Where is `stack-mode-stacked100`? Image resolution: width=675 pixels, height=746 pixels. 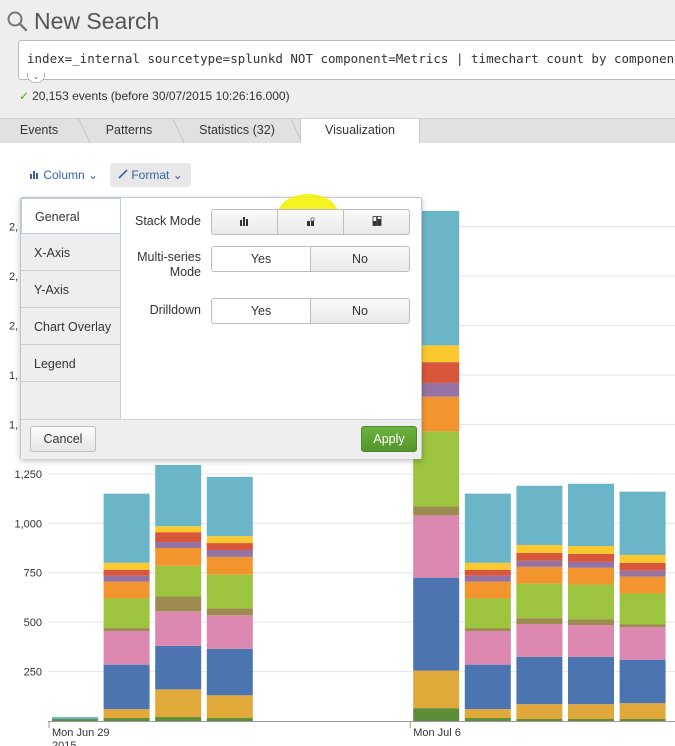 stack-mode-stacked100 is located at coordinates (376, 222).